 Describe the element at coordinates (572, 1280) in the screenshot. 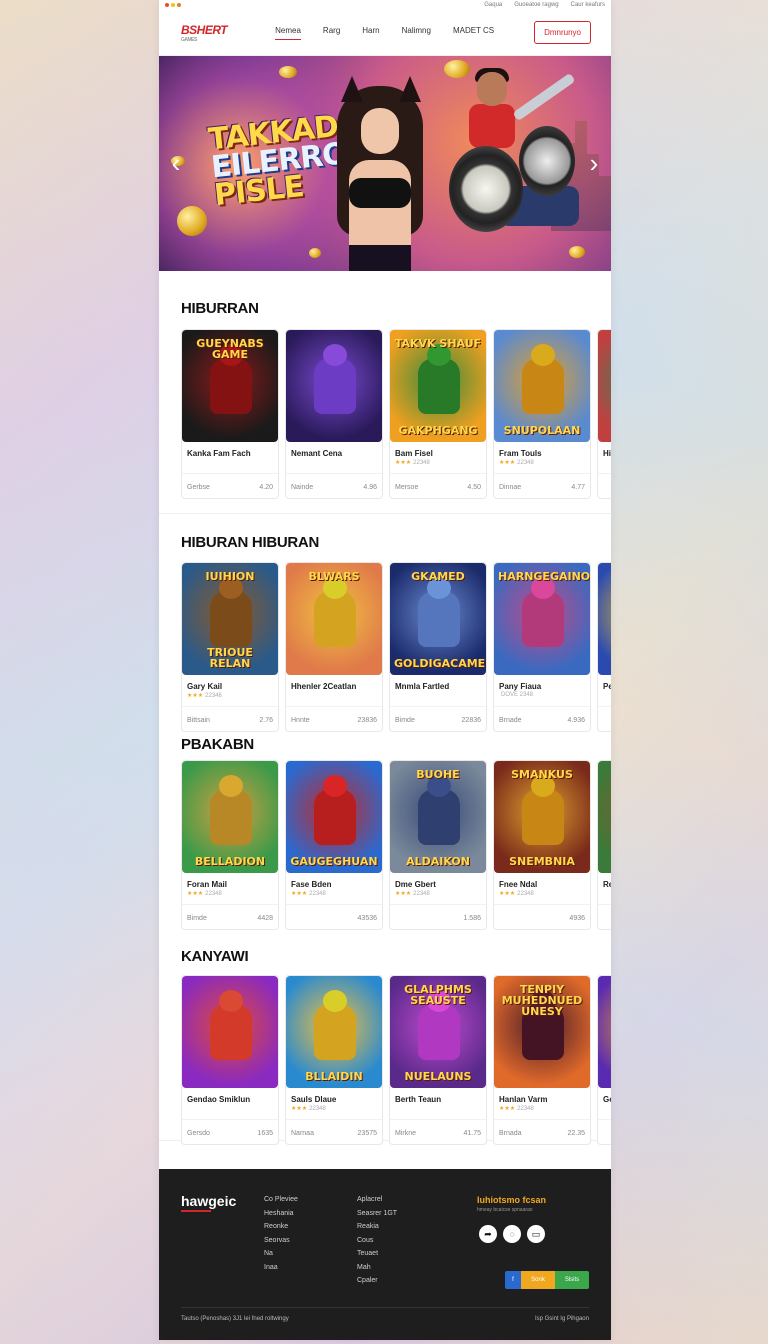

I see `store-badge-2: Slsits` at that location.